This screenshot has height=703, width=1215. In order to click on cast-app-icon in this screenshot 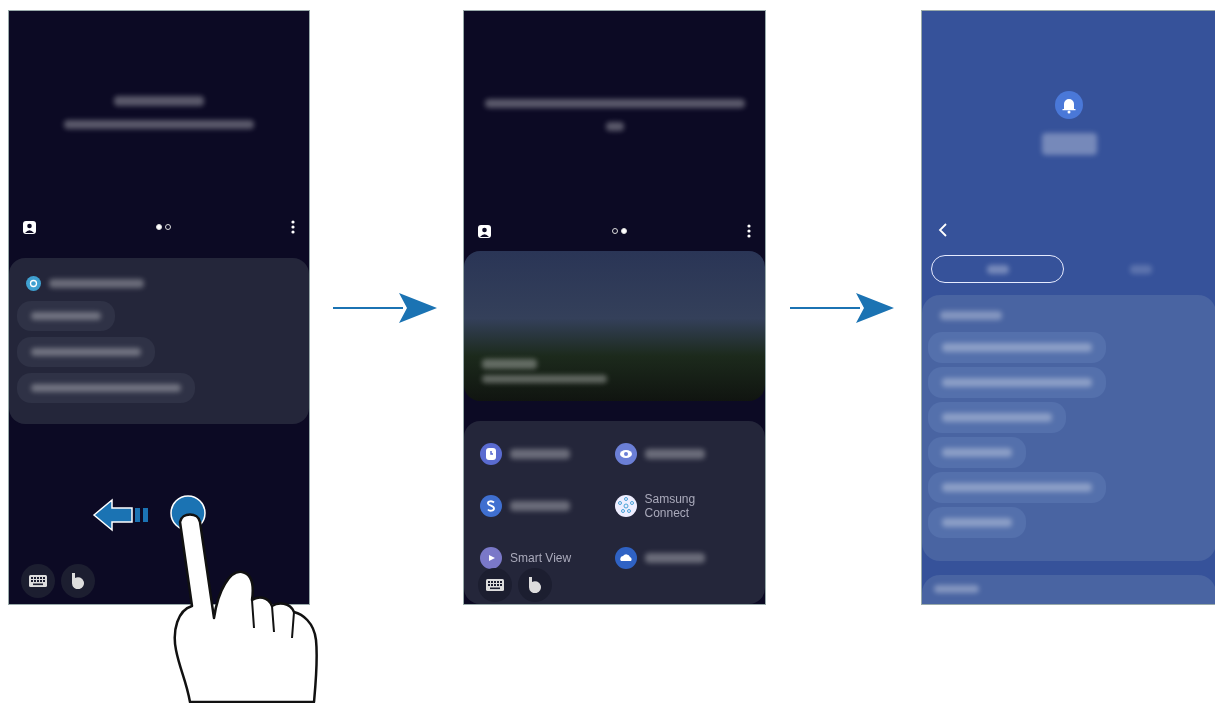, I will do `click(491, 558)`.